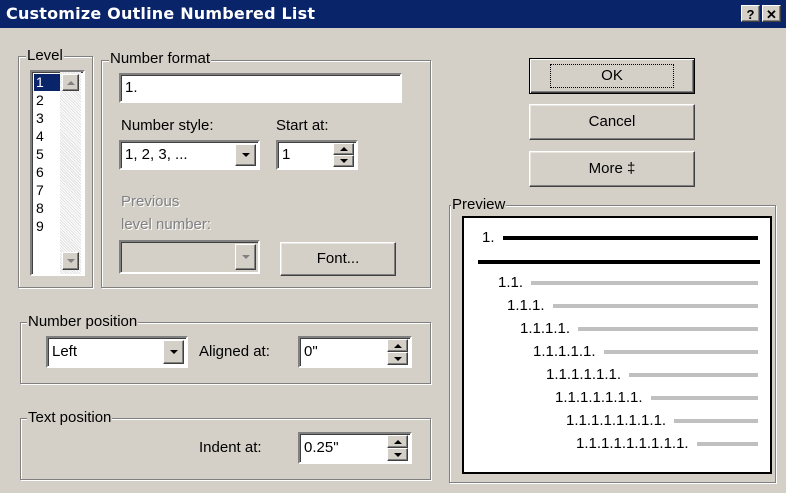 The height and width of the screenshot is (493, 786). I want to click on more-button: More ‡, so click(612, 169).